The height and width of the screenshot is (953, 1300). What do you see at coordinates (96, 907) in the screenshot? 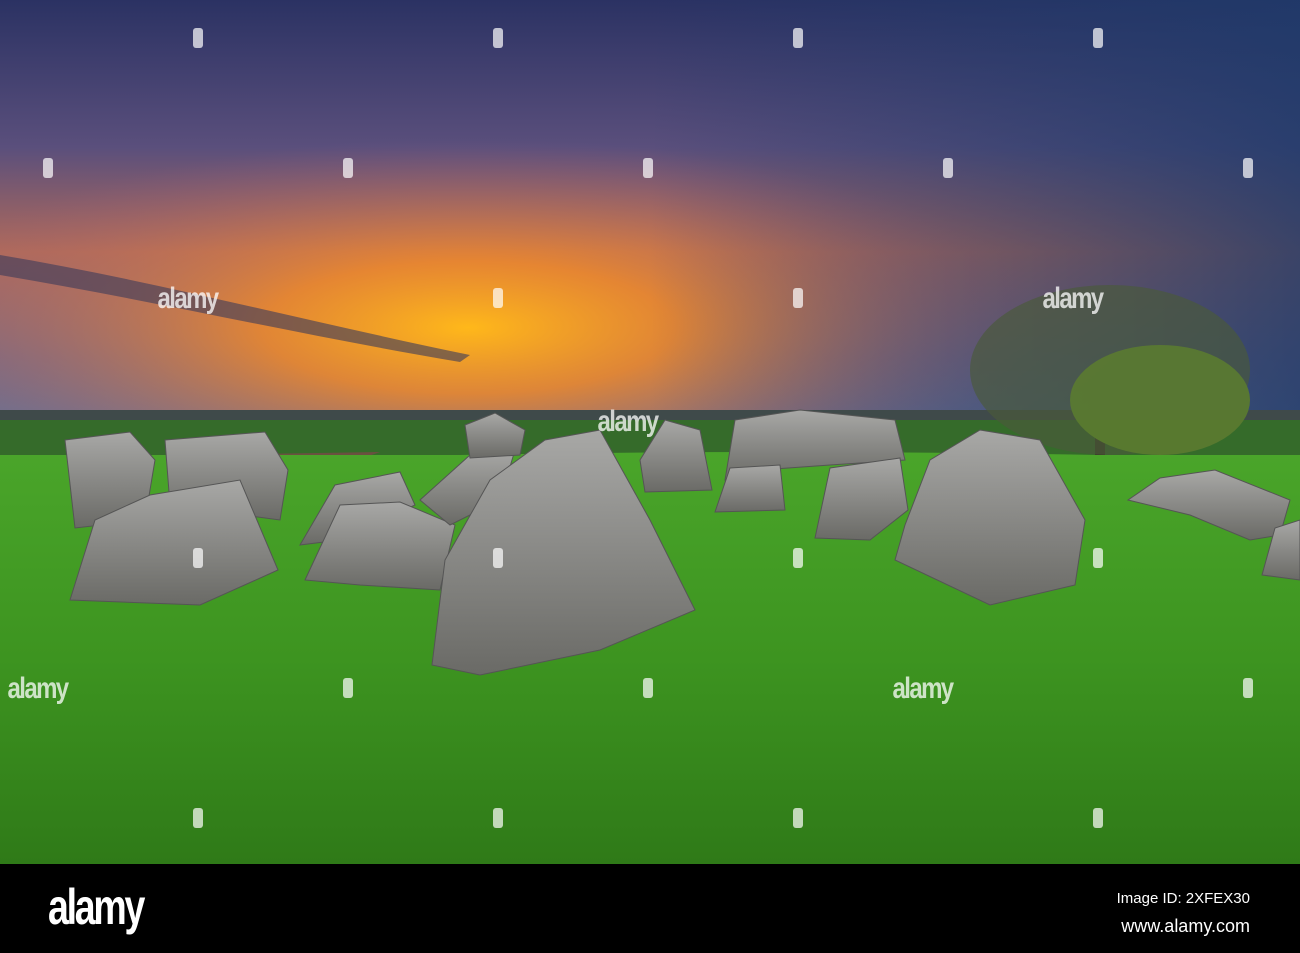
I see `alamy-logo: alamy` at bounding box center [96, 907].